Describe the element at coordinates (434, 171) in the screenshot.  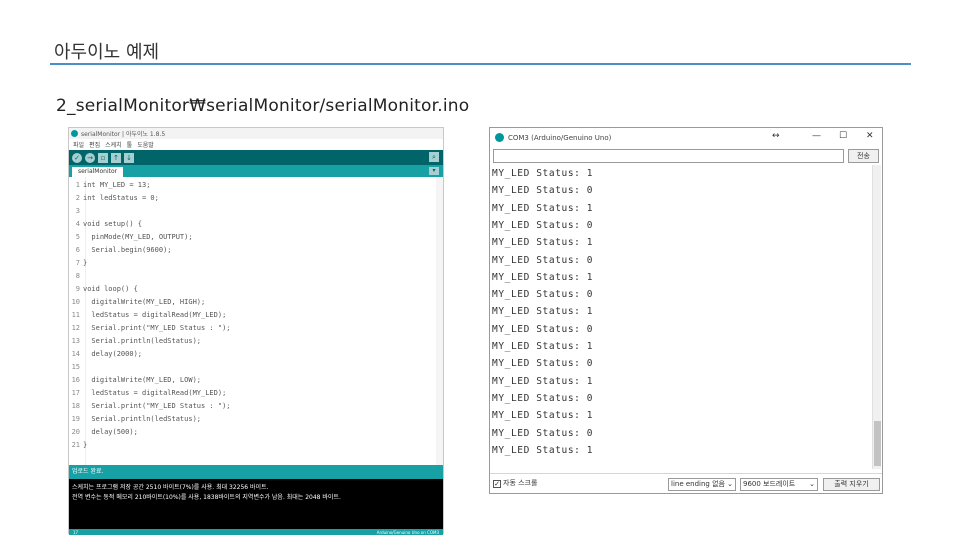
I see `tab-menu-icon: ▾` at that location.